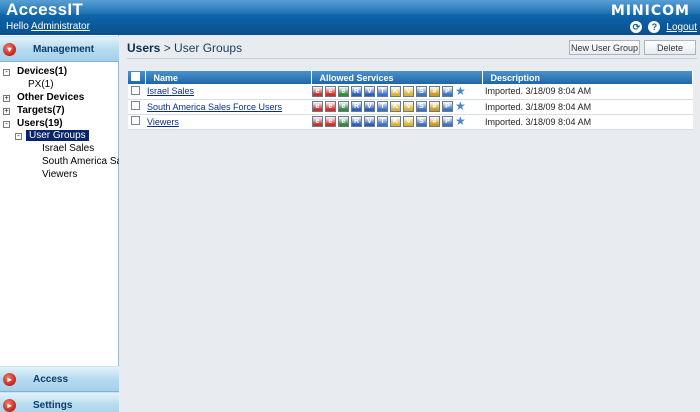 Image resolution: width=700 pixels, height=412 pixels. Describe the element at coordinates (45, 9) in the screenshot. I see `app-title: AccessIT` at that location.